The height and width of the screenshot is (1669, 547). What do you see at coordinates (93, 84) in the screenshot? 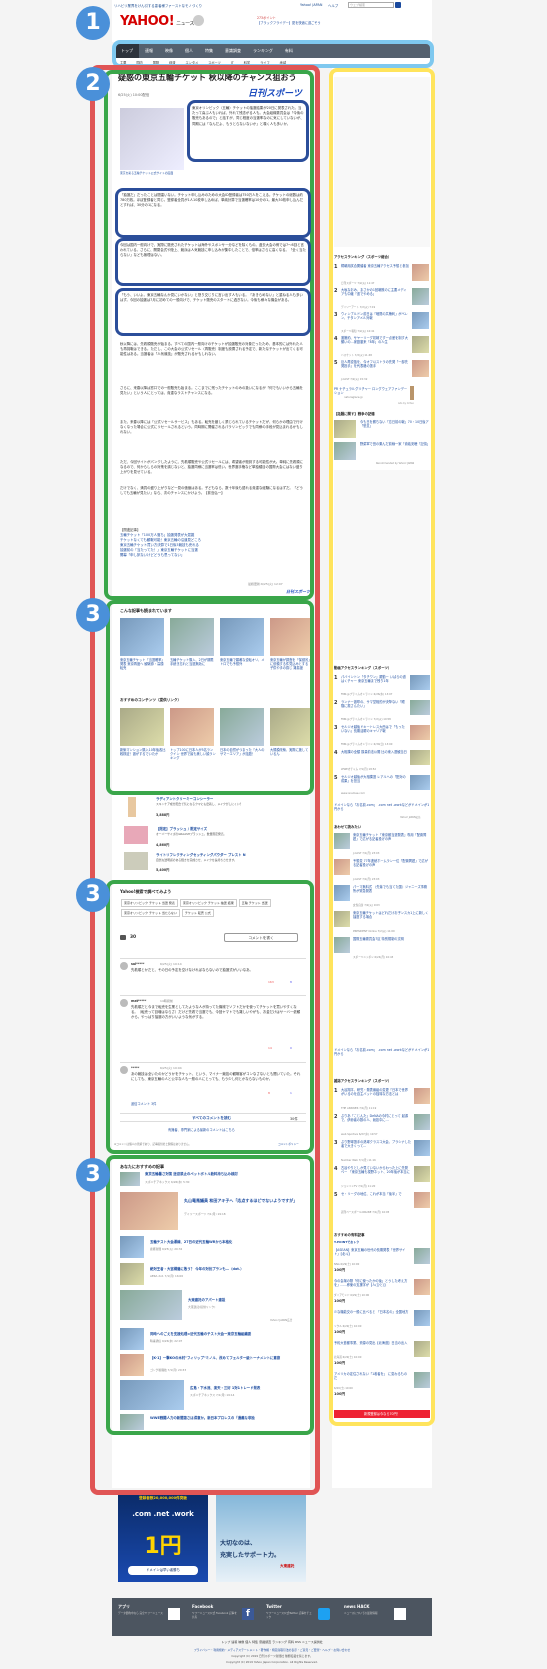
I see `badge-2: 2` at bounding box center [93, 84].